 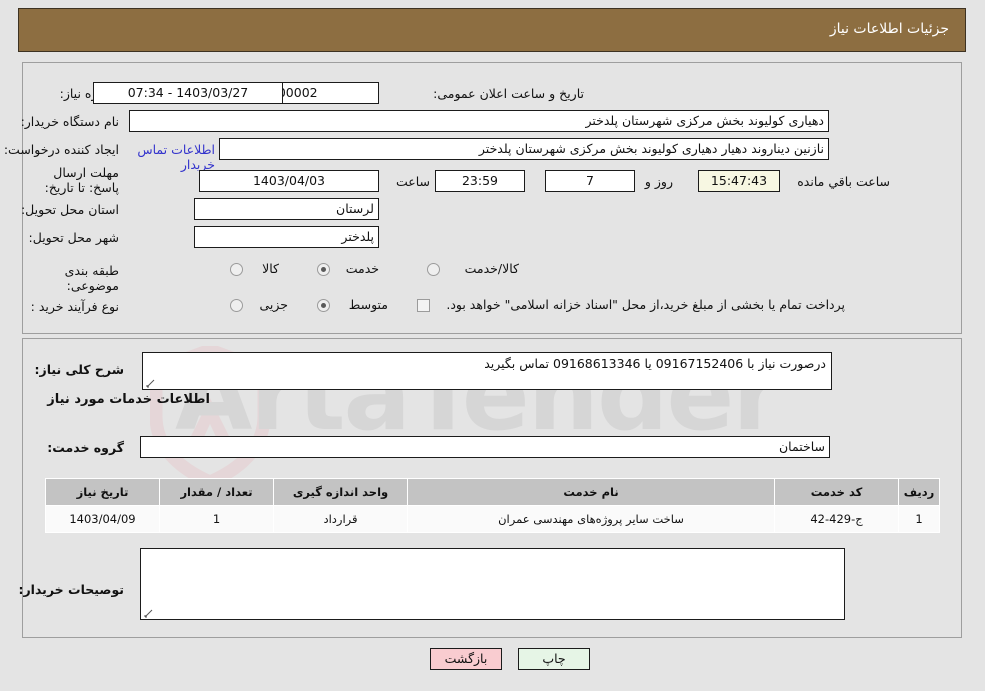 I want to click on column-header-service-name: نام خدمت, so click(x=591, y=492).